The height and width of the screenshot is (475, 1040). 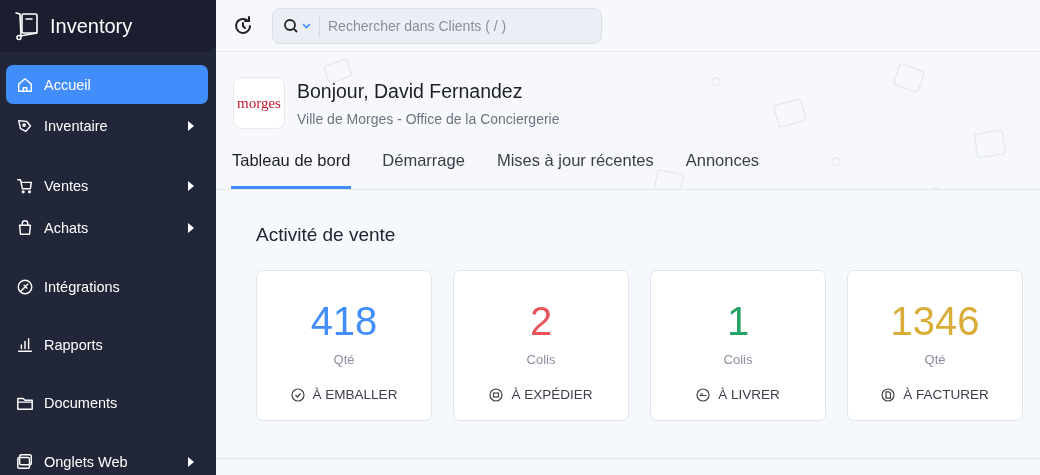 I want to click on sidebar-item: Ventes, so click(x=107, y=185).